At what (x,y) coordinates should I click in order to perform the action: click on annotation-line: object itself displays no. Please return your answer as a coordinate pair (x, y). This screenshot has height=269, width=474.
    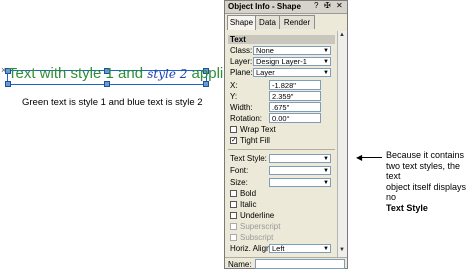
    Looking at the image, I should click on (426, 192).